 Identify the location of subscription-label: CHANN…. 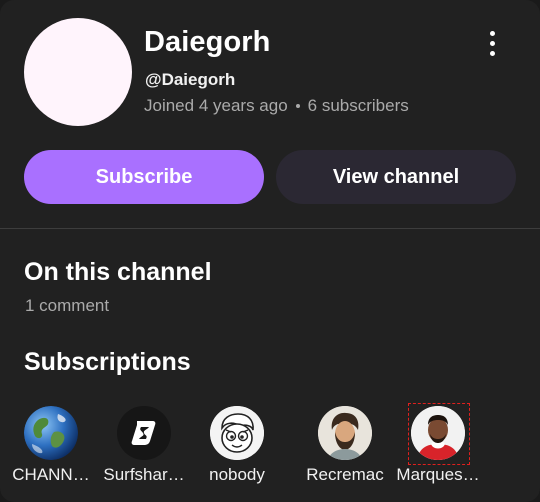
(51, 474).